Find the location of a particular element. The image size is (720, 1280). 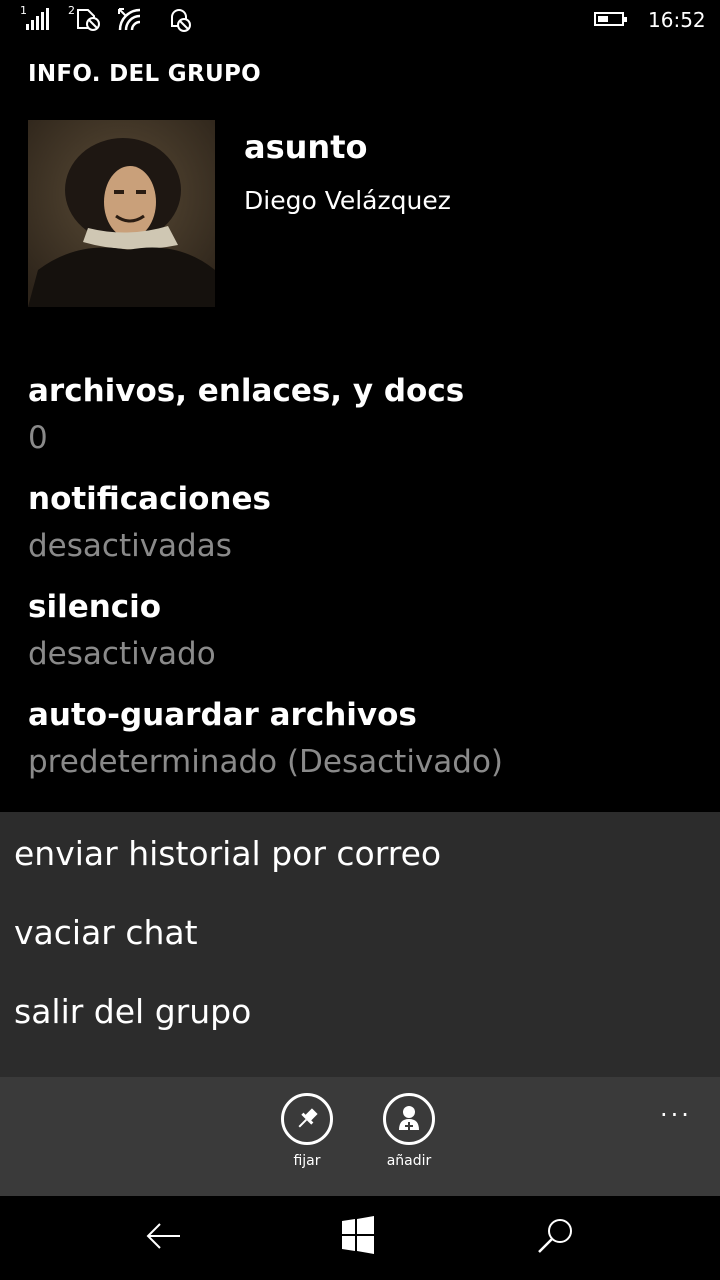

group-avatar is located at coordinates (121, 213).